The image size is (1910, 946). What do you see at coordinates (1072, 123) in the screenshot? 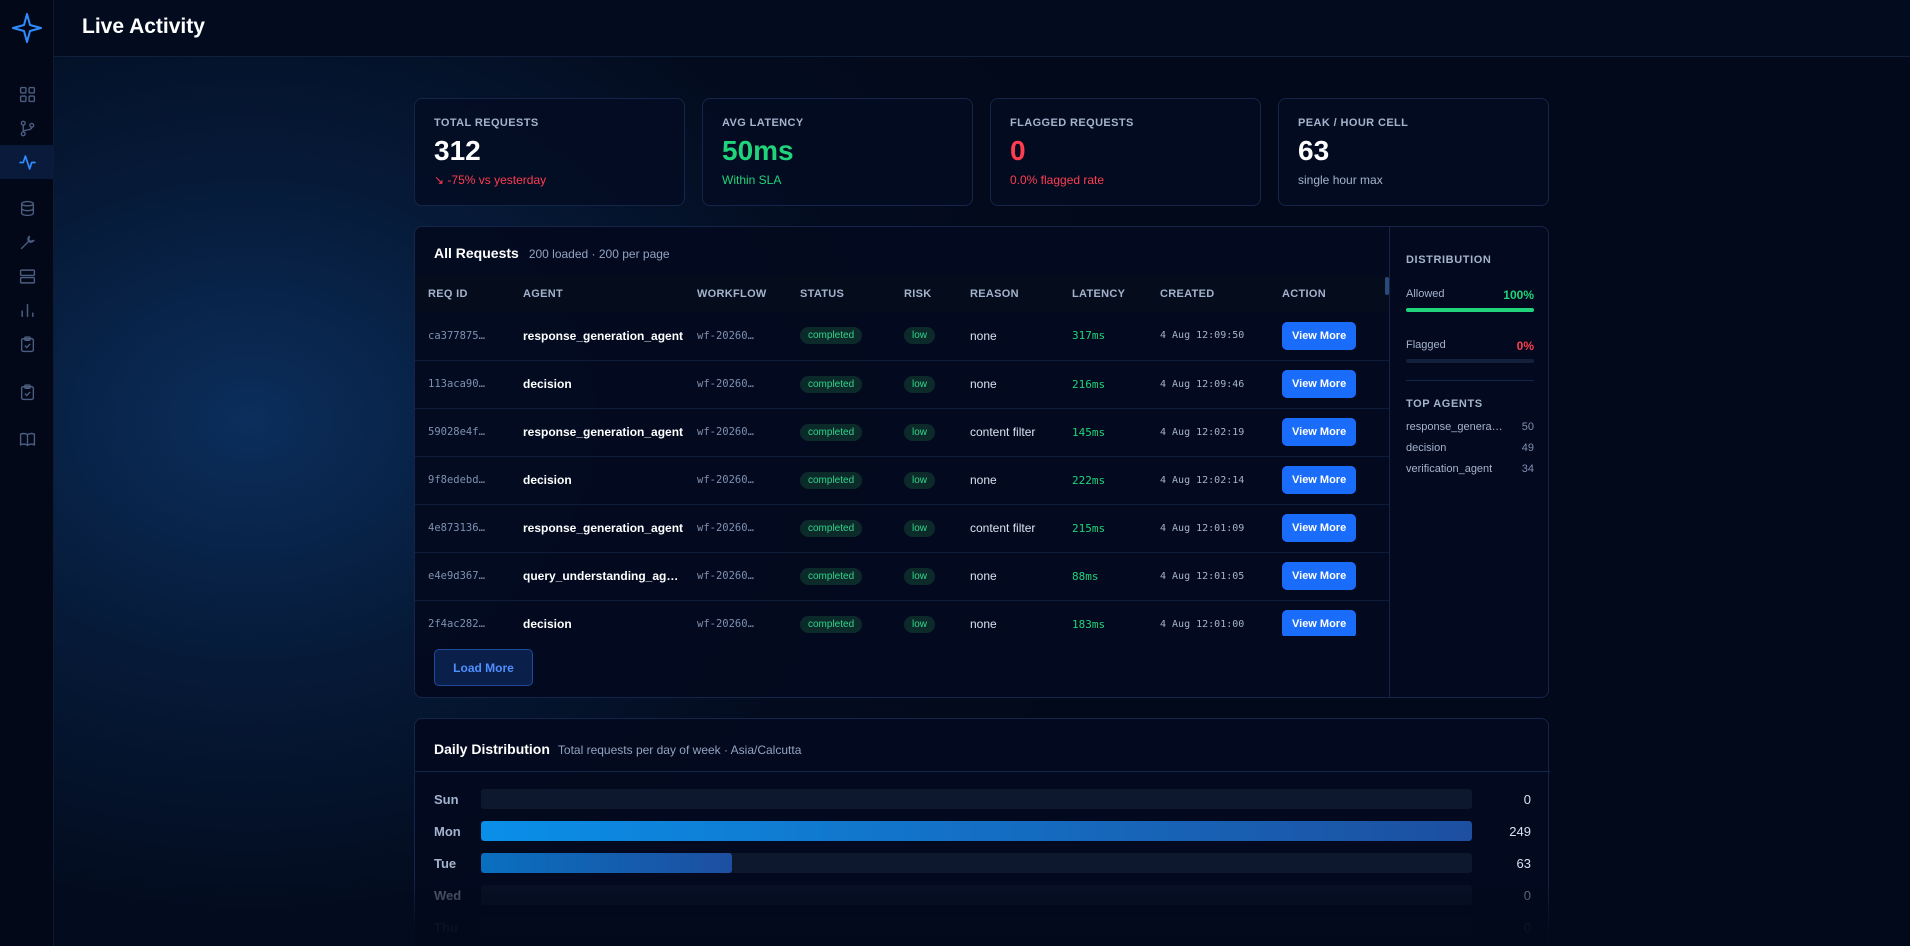
I see `stat-label: FLAGGED REQUESTS` at bounding box center [1072, 123].